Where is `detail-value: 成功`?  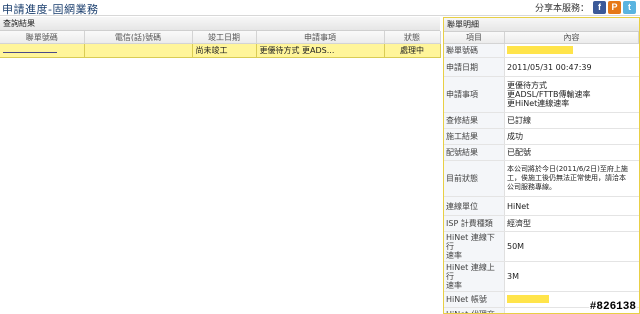
detail-value: 成功 is located at coordinates (571, 136).